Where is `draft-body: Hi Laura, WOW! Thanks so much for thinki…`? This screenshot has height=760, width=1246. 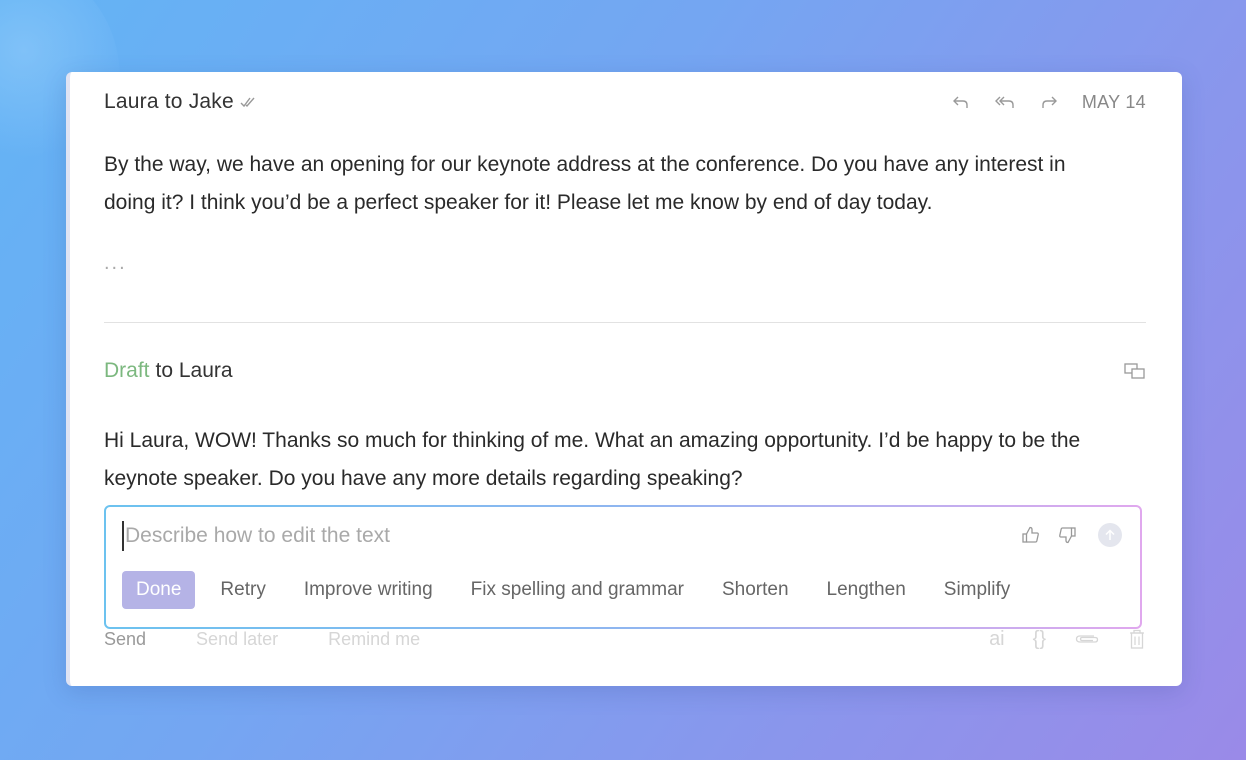 draft-body: Hi Laura, WOW! Thanks so much for thinki… is located at coordinates (613, 460).